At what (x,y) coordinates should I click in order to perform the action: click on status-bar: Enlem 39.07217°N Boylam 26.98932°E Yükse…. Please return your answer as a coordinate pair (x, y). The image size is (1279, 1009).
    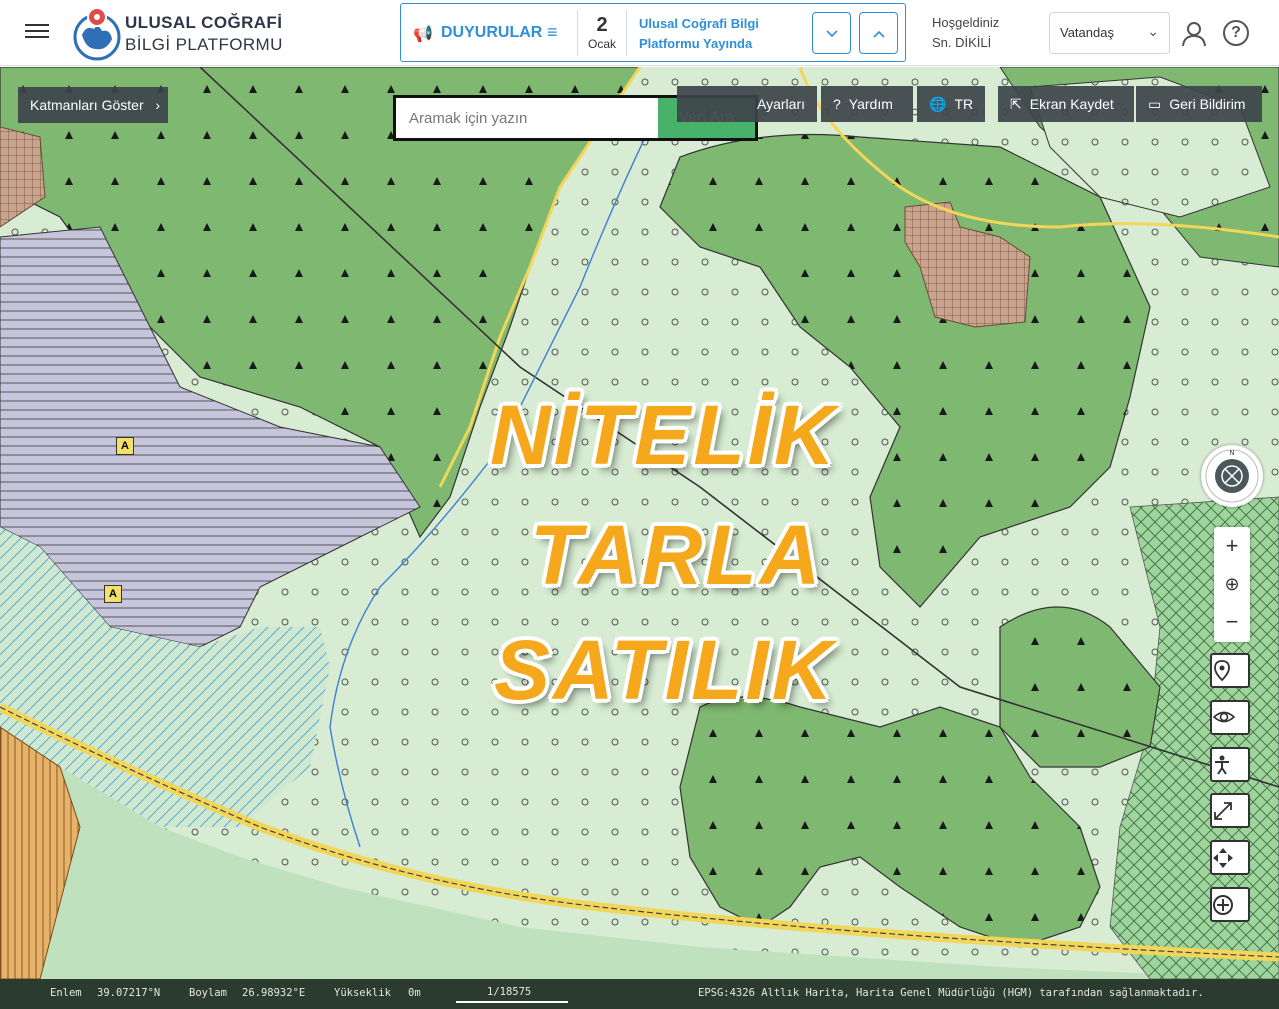
    Looking at the image, I should click on (639, 994).